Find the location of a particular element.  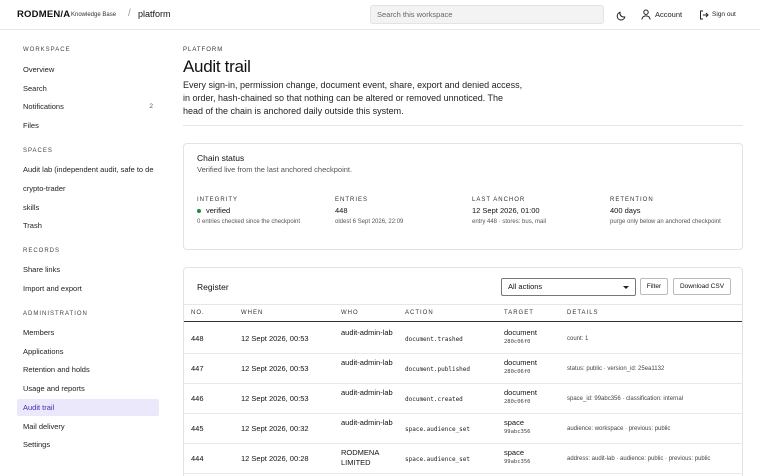

column-header-details: DETAILS is located at coordinates (583, 313).